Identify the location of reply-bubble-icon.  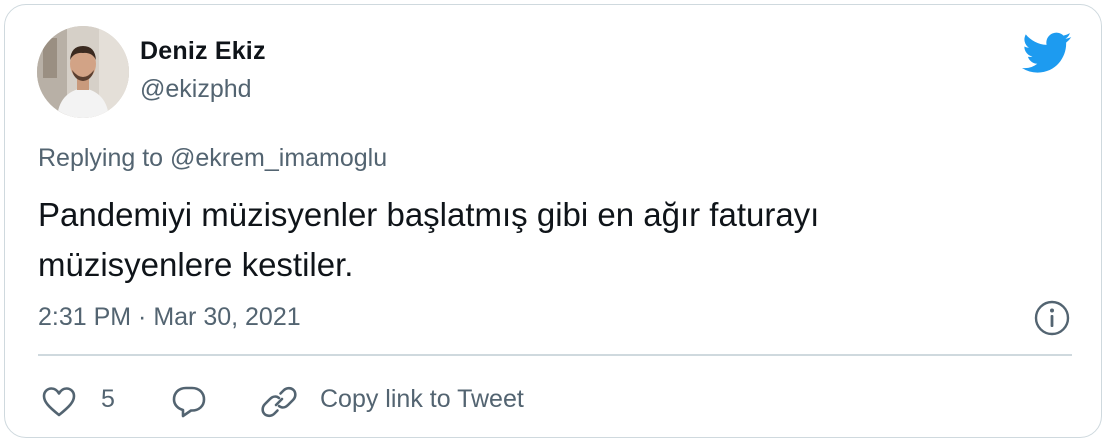
(189, 402).